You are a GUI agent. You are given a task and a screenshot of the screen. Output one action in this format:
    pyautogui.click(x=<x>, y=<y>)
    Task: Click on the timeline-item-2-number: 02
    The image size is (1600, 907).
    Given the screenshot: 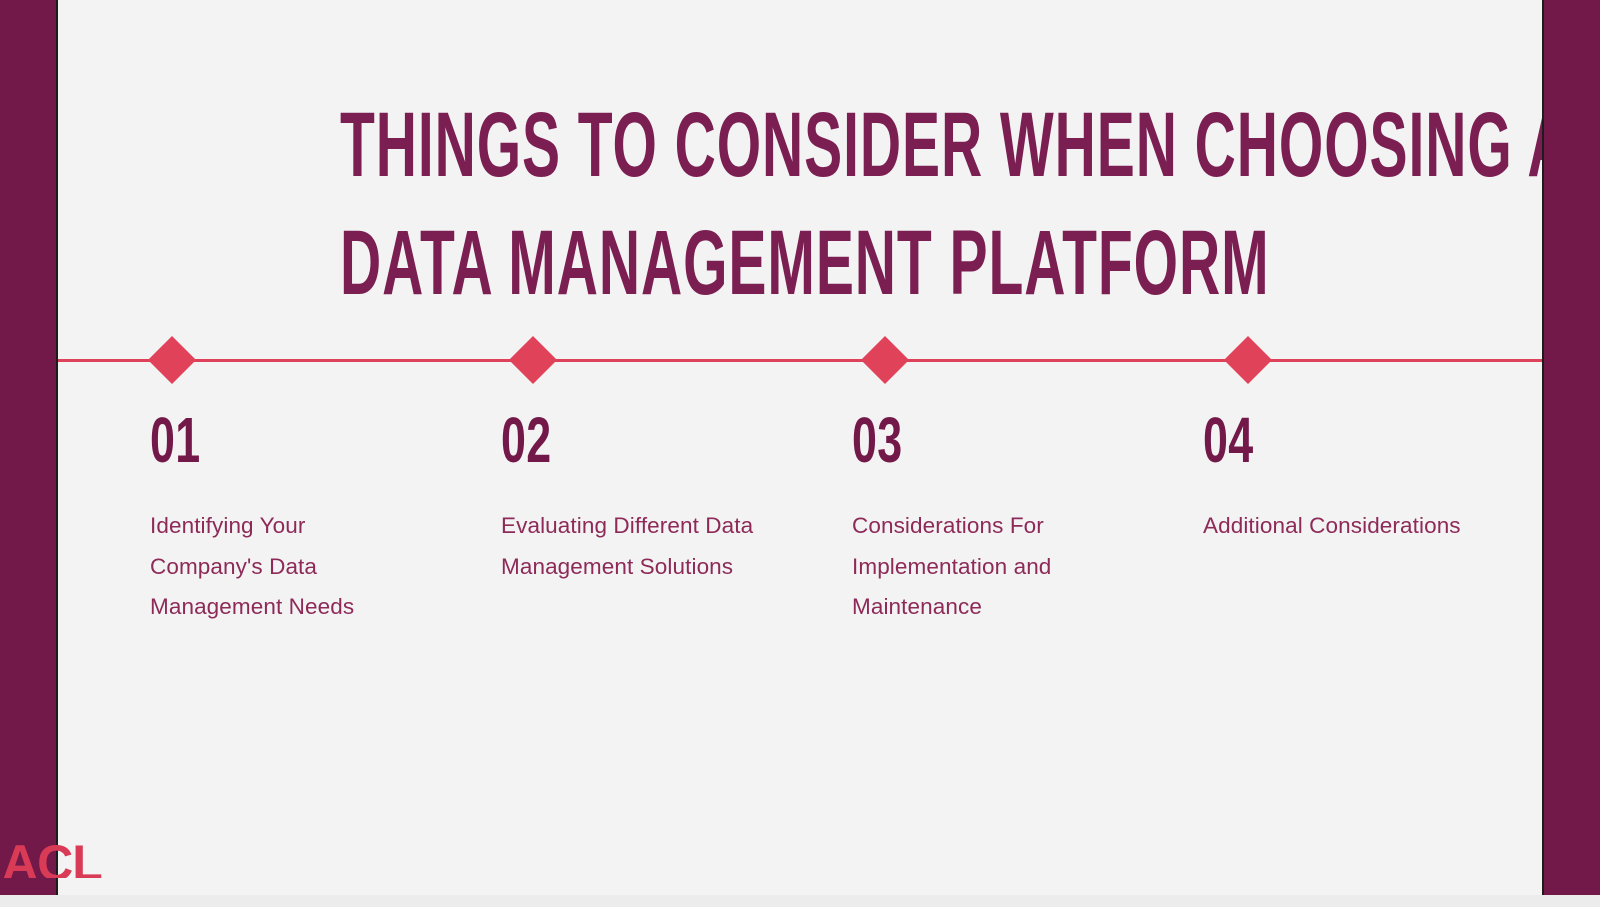 What is the action you would take?
    pyautogui.click(x=526, y=440)
    